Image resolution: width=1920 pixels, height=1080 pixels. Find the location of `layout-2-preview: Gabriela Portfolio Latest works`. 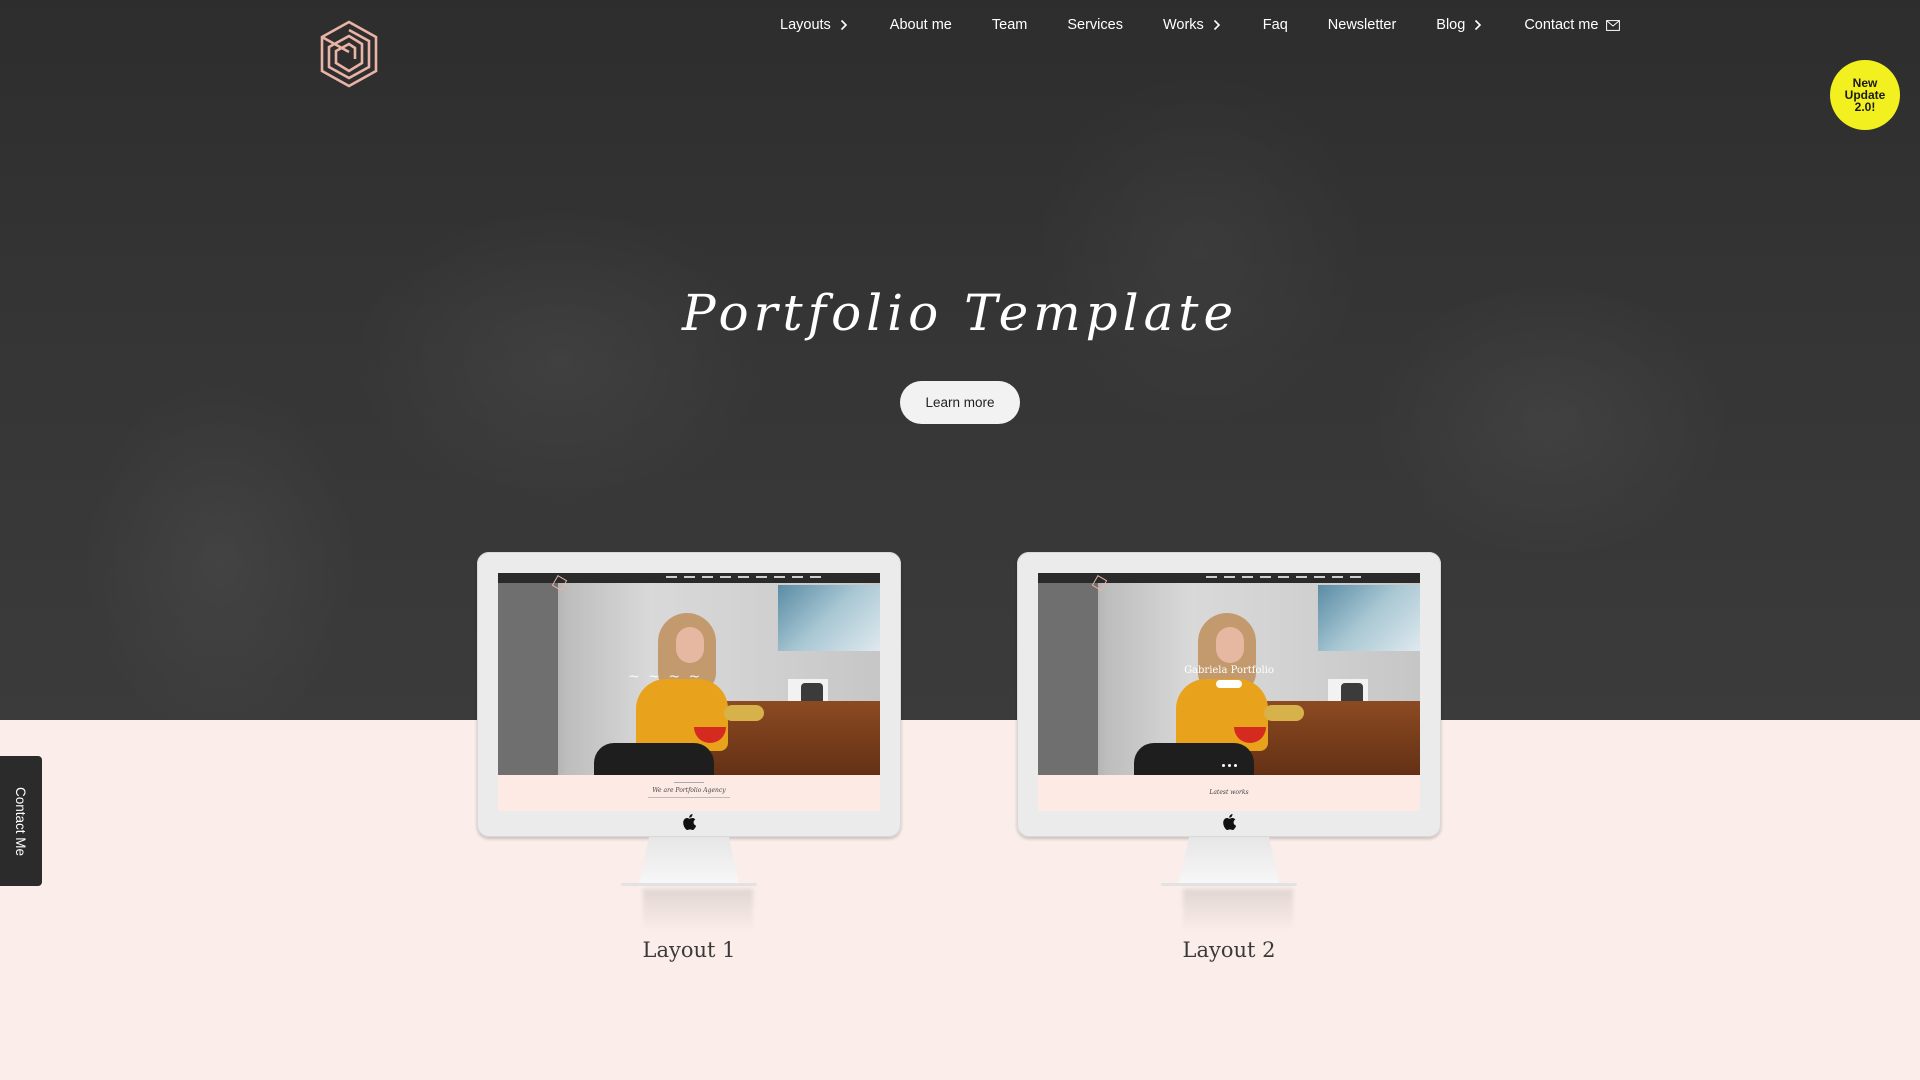

layout-2-preview: Gabriela Portfolio Latest works is located at coordinates (1229, 694).